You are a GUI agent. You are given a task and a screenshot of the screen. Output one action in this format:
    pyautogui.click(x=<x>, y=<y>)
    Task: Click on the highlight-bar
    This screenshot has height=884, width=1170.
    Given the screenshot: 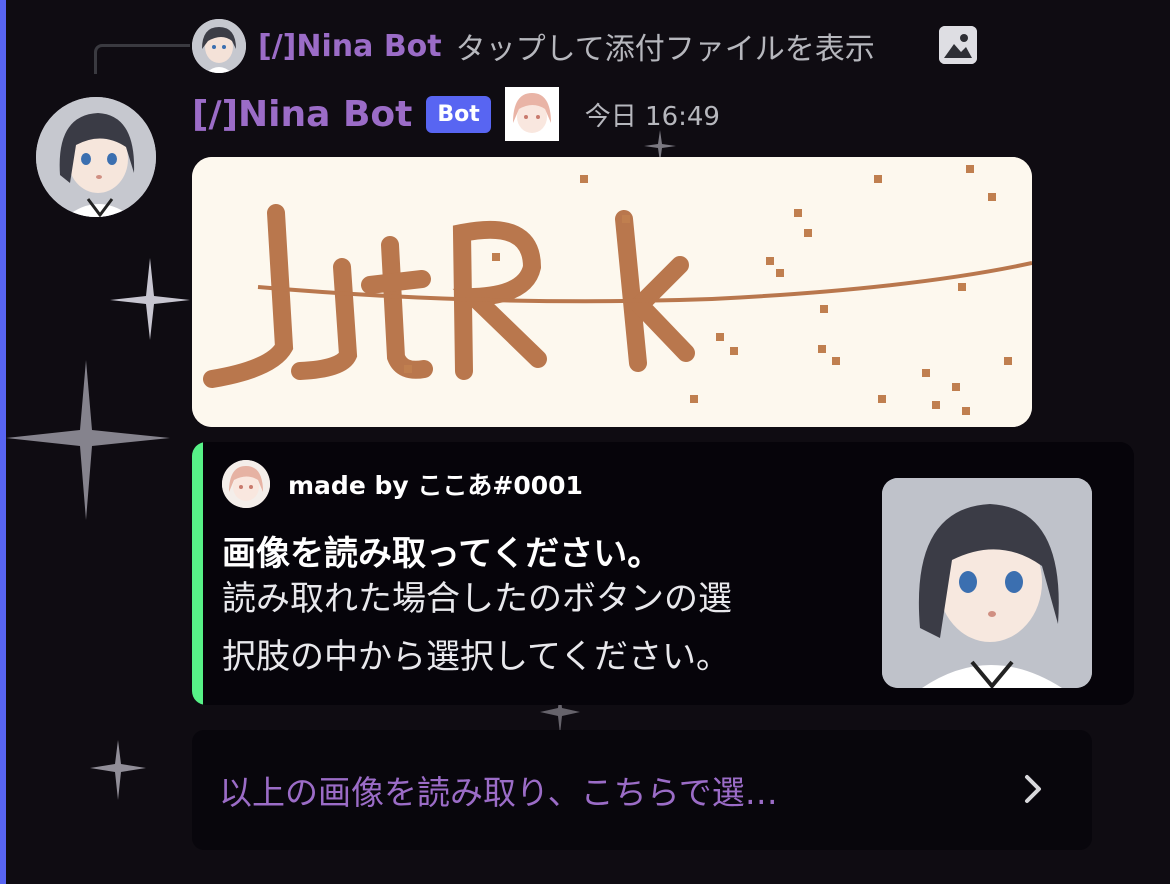 What is the action you would take?
    pyautogui.click(x=3, y=442)
    